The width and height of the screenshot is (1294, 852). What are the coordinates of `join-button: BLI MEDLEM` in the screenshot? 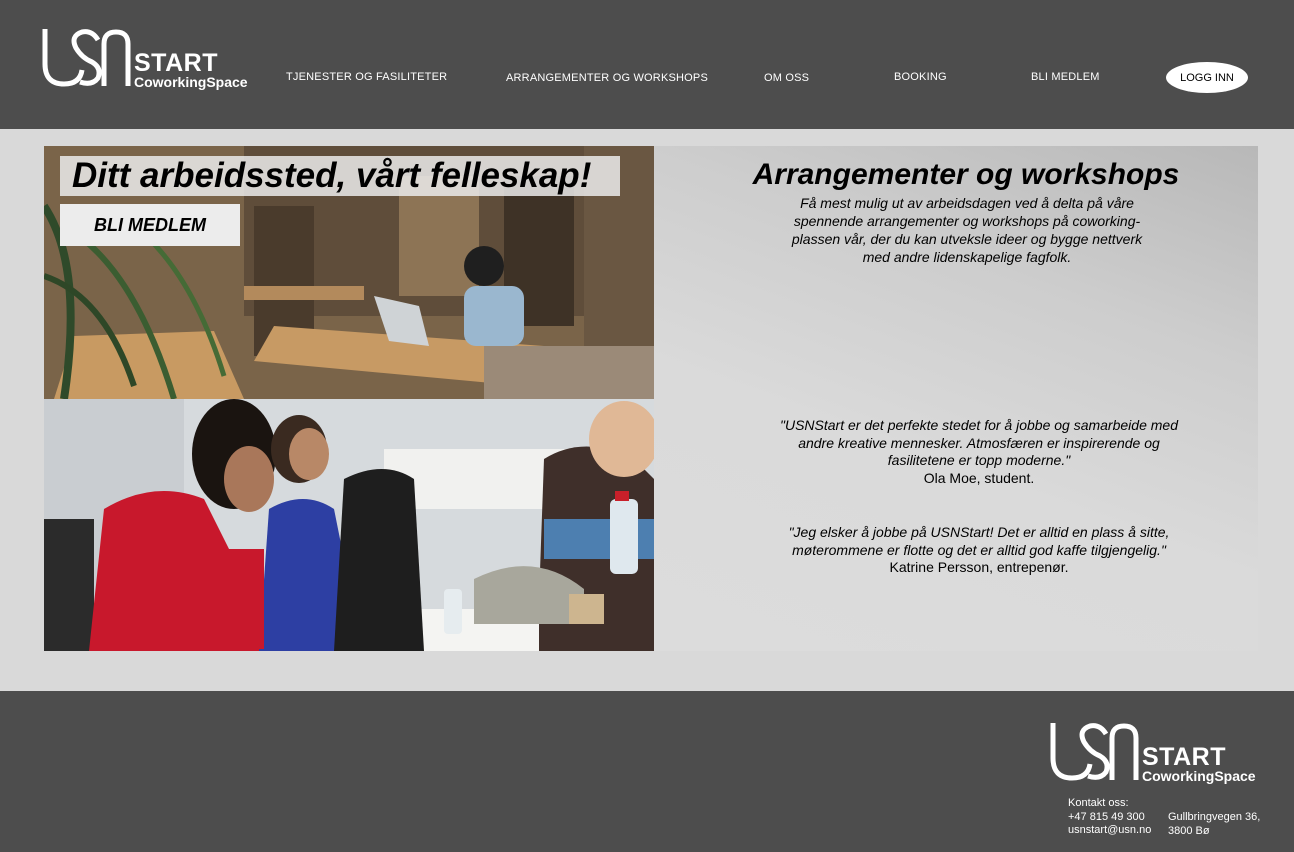 It's located at (150, 225).